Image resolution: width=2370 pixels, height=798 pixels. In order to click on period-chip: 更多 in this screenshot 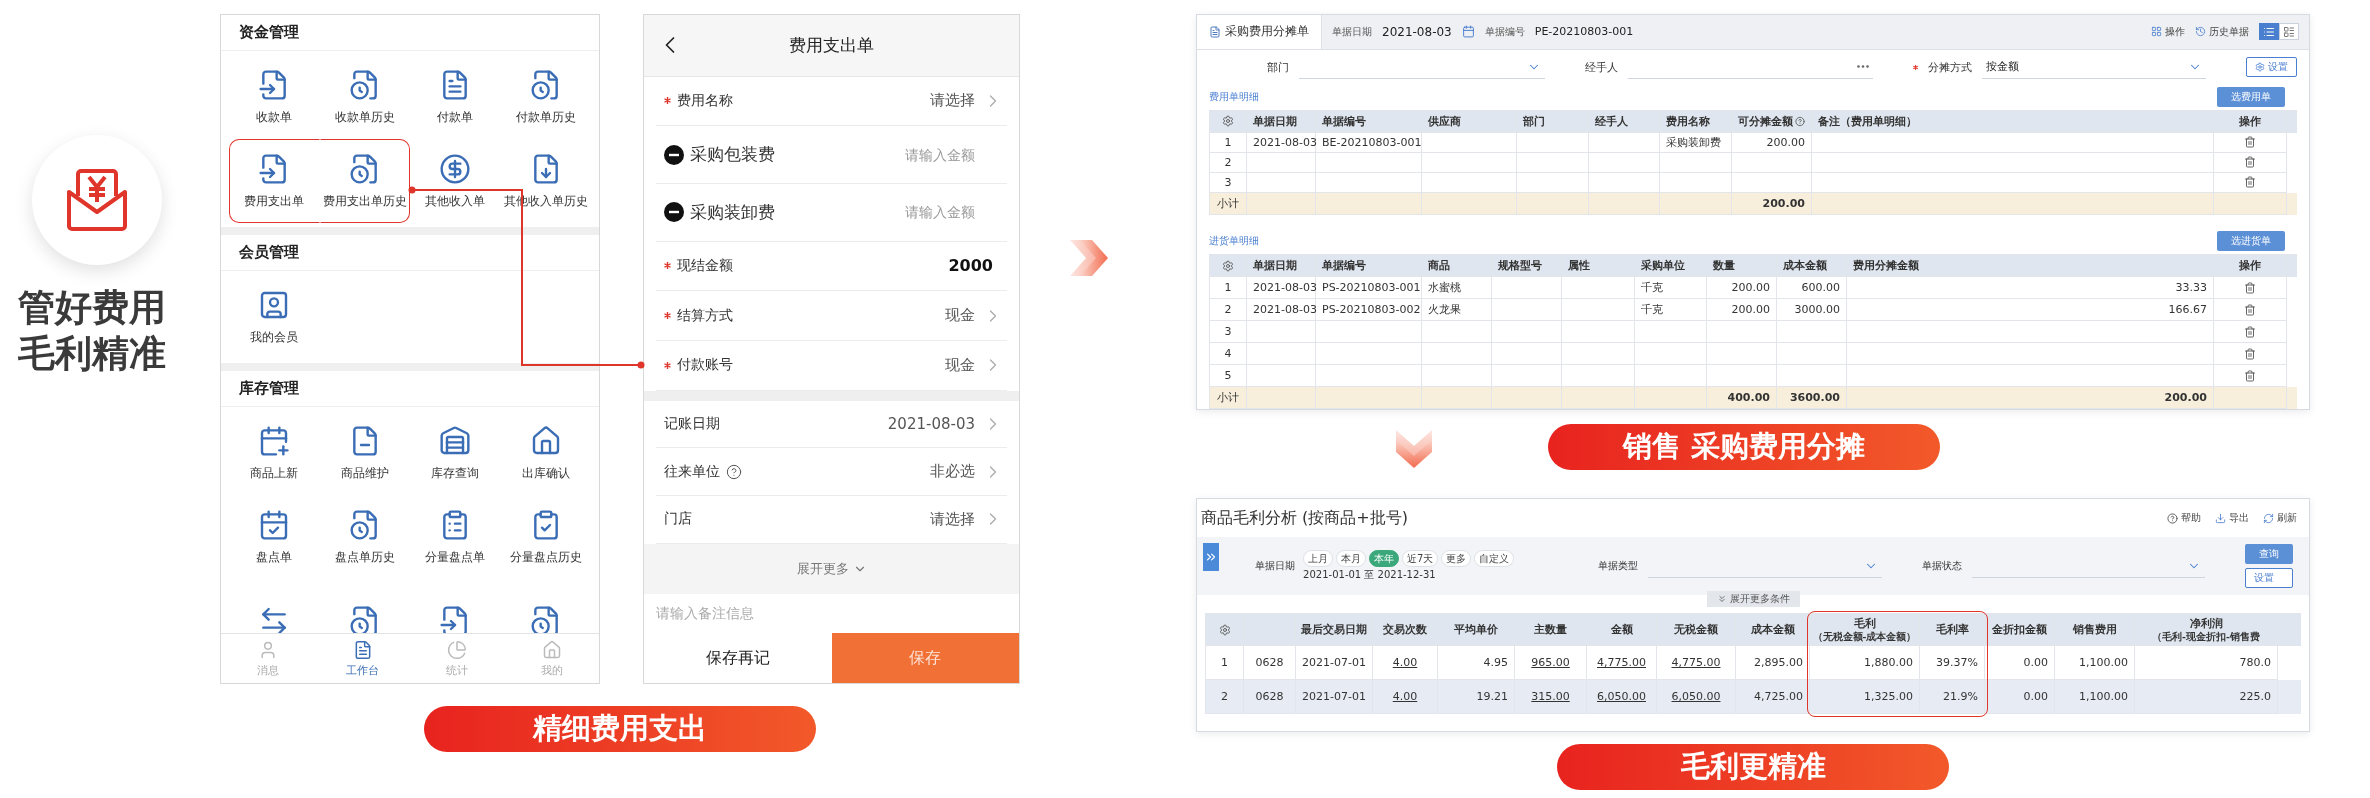, I will do `click(1456, 558)`.